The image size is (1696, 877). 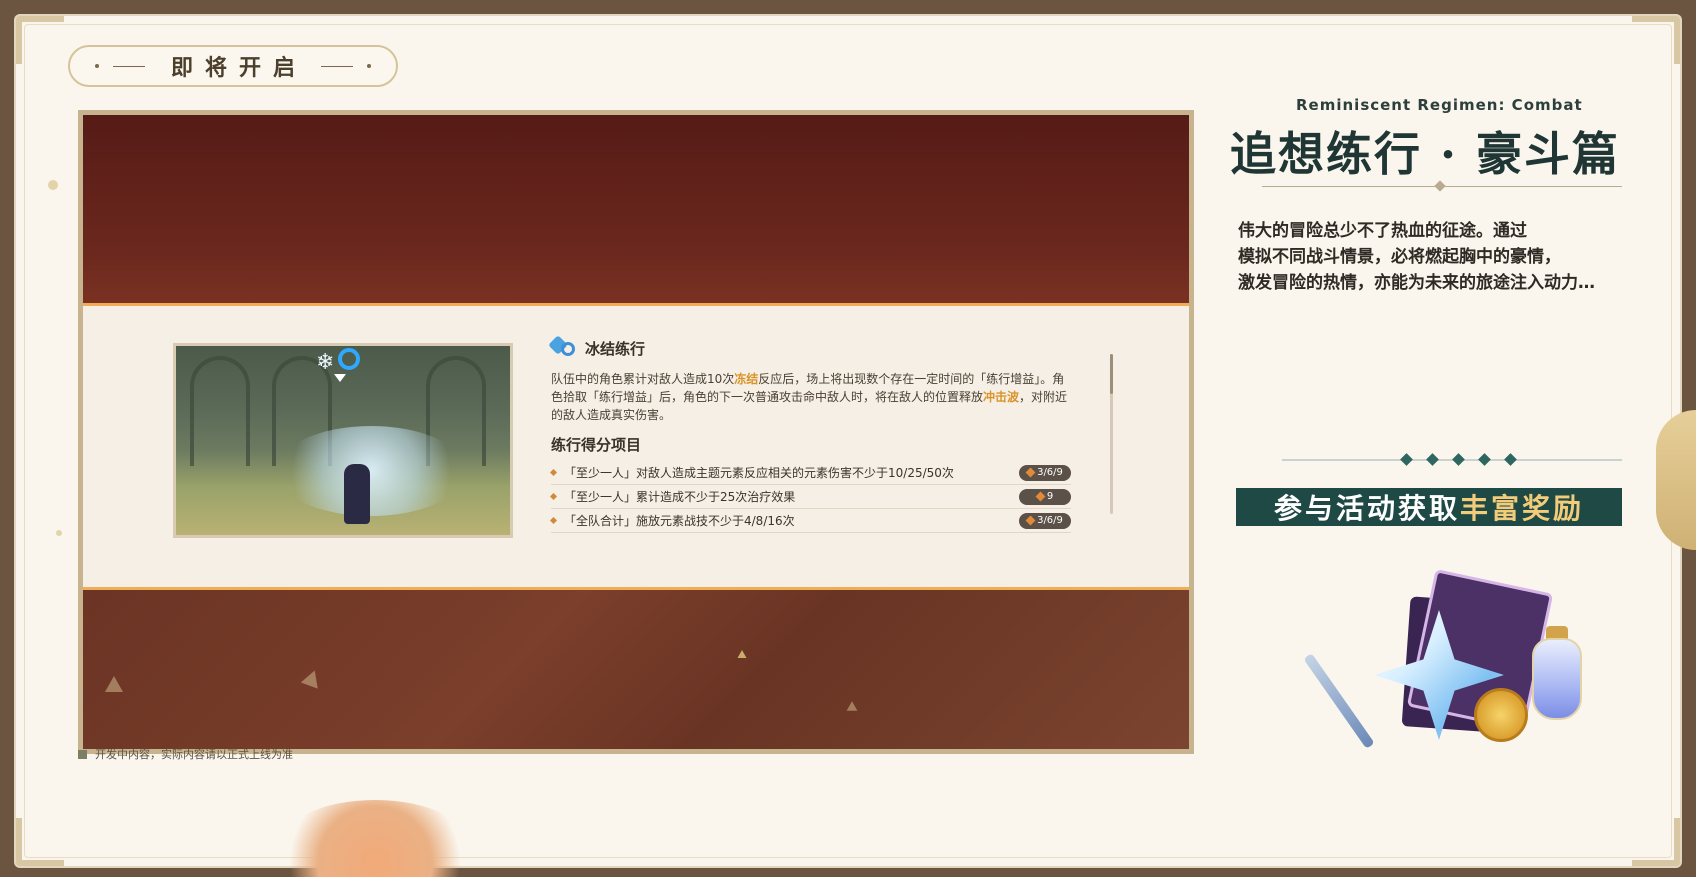 I want to click on target-pointer-icon, so click(x=340, y=378).